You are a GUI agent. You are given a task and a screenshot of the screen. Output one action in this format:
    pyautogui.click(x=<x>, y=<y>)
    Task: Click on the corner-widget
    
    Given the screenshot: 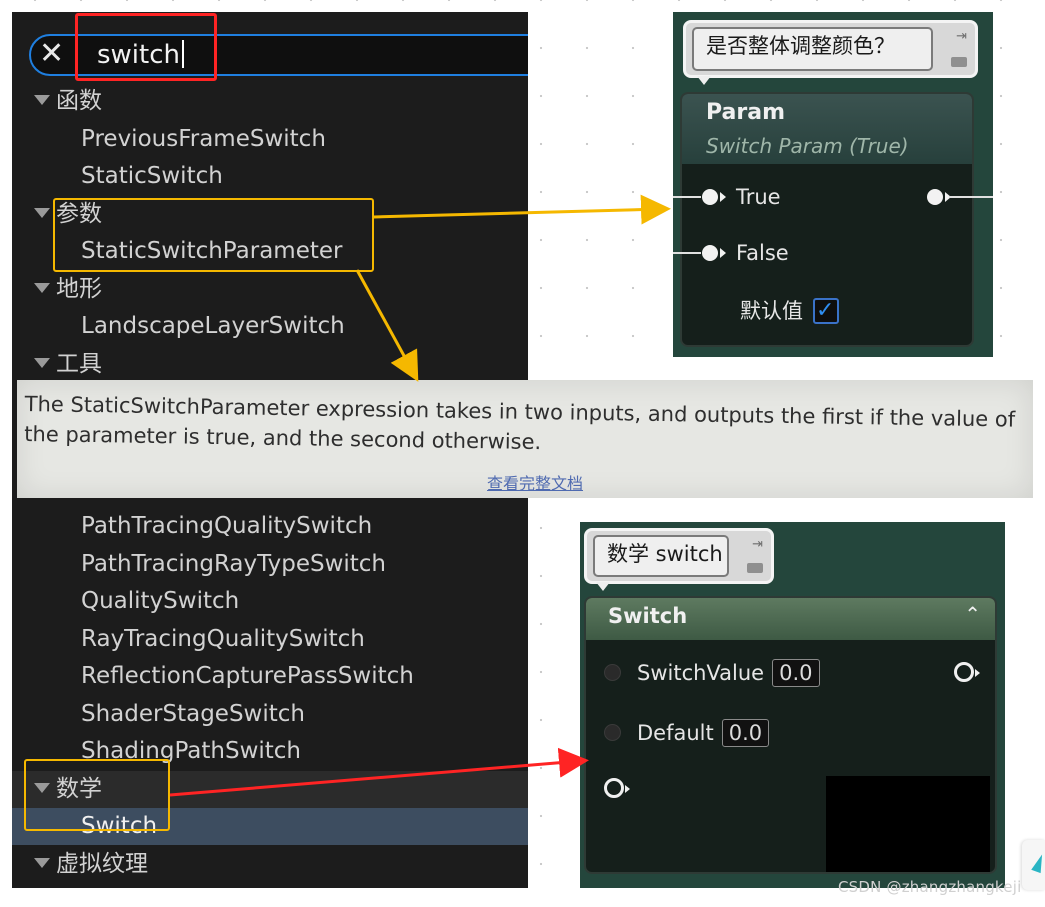 What is the action you would take?
    pyautogui.click(x=1033, y=865)
    